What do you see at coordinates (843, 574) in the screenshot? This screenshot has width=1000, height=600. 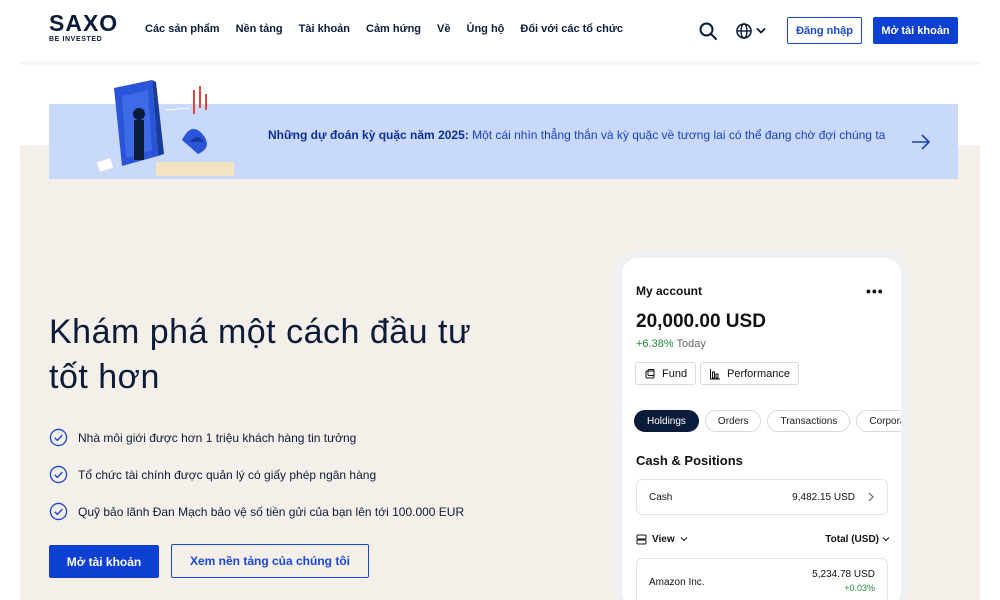 I see `holding-amount: 5,234.78 USD` at bounding box center [843, 574].